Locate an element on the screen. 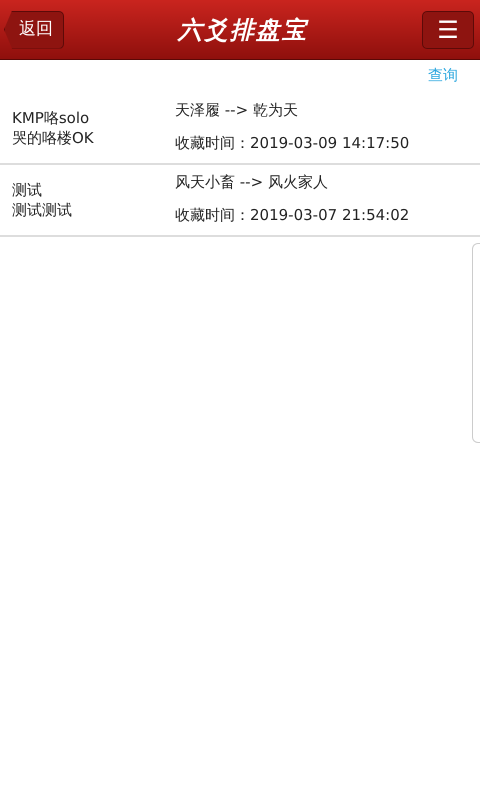 The width and height of the screenshot is (480, 800). saved-time: 收藏时间：2019-03-09 14:17:50 is located at coordinates (292, 143).